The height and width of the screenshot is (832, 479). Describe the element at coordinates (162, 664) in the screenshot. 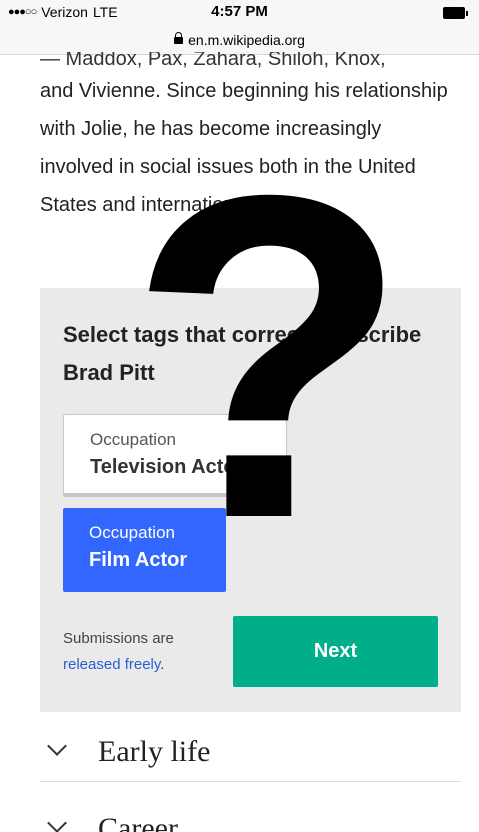

I see `submissions-period: .` at that location.